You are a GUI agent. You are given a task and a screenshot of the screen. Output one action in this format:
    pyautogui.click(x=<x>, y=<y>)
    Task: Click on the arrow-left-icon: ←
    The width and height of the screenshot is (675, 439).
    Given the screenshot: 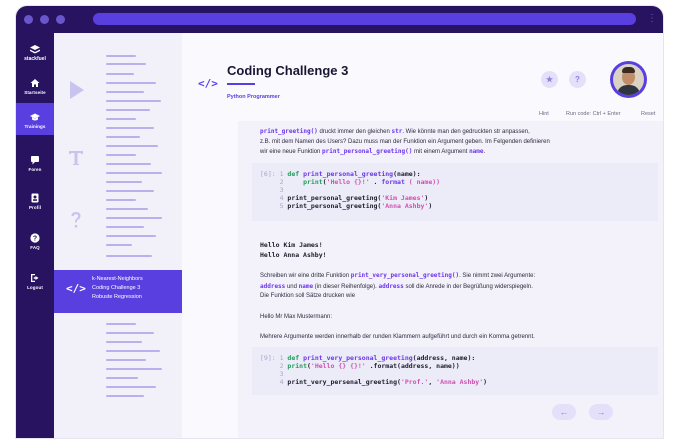 What is the action you would take?
    pyautogui.click(x=564, y=412)
    